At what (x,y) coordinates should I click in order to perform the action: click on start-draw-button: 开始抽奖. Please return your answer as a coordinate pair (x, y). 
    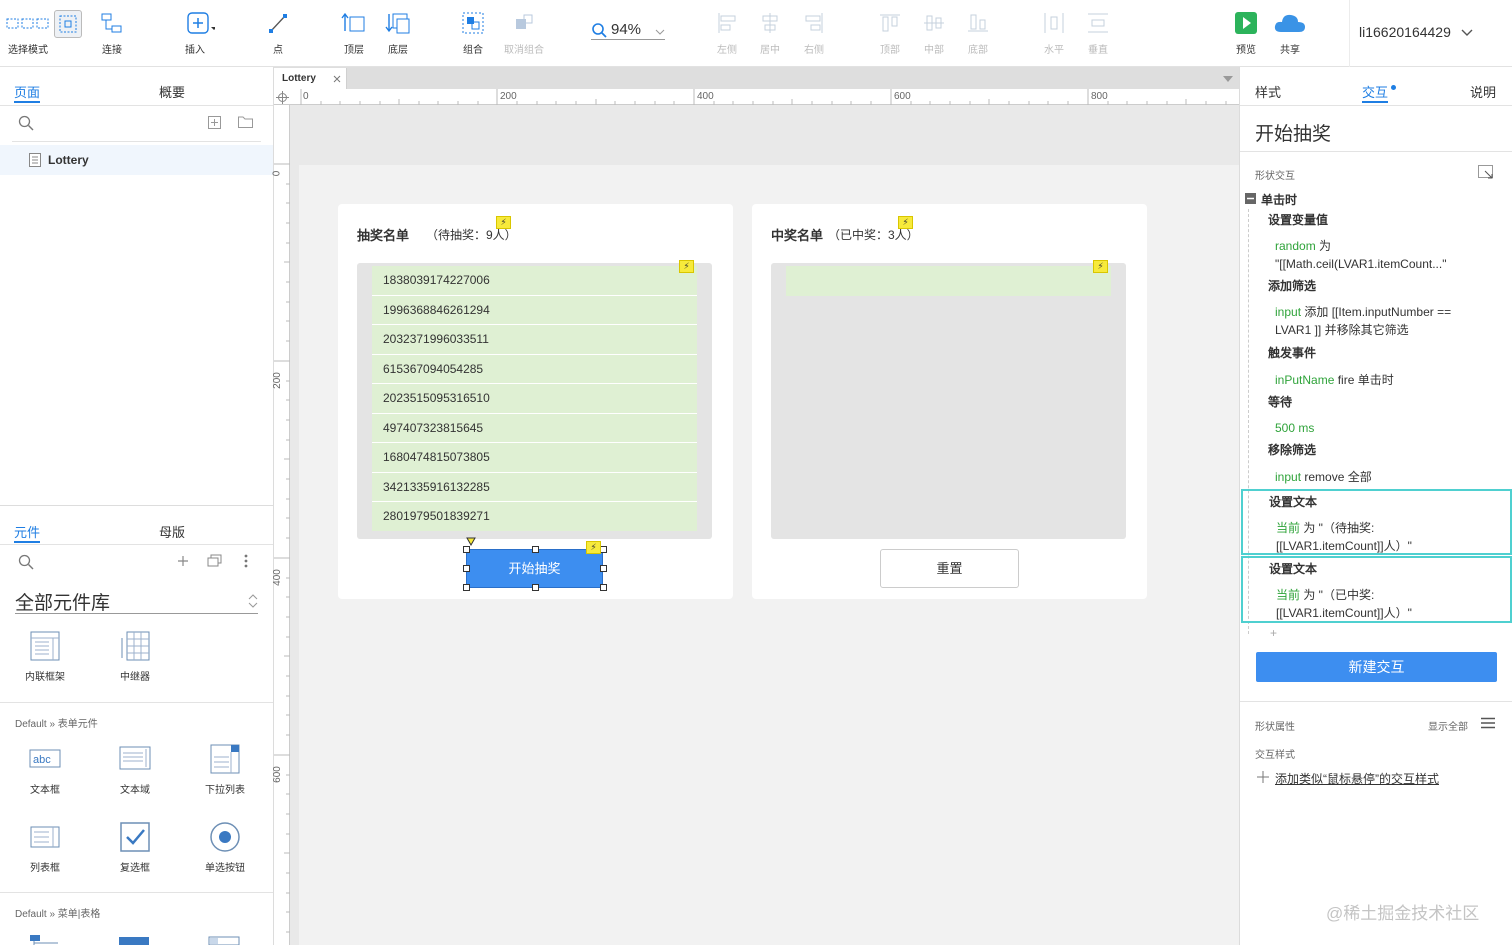
    Looking at the image, I should click on (534, 568).